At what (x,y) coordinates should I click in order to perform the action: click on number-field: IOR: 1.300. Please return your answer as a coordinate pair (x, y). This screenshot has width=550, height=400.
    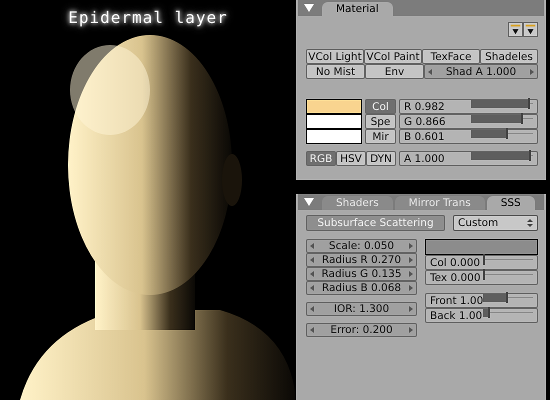
    Looking at the image, I should click on (361, 309).